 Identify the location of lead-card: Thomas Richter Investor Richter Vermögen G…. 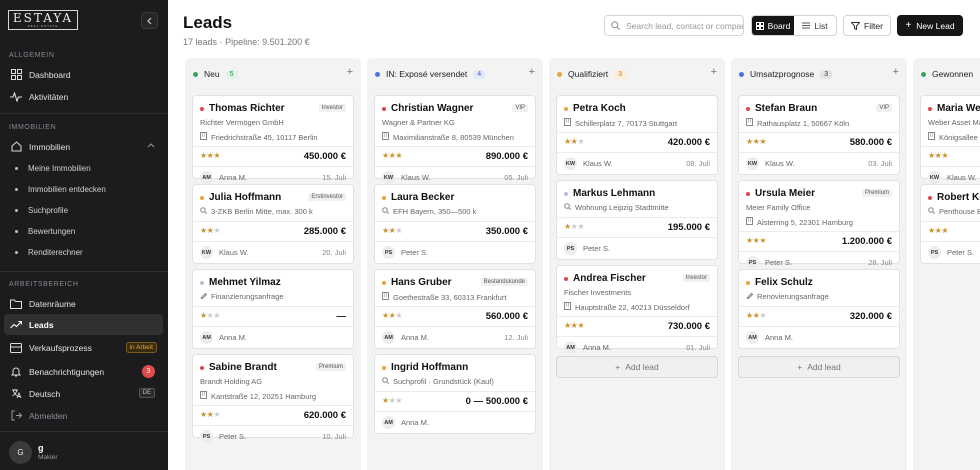
(273, 139).